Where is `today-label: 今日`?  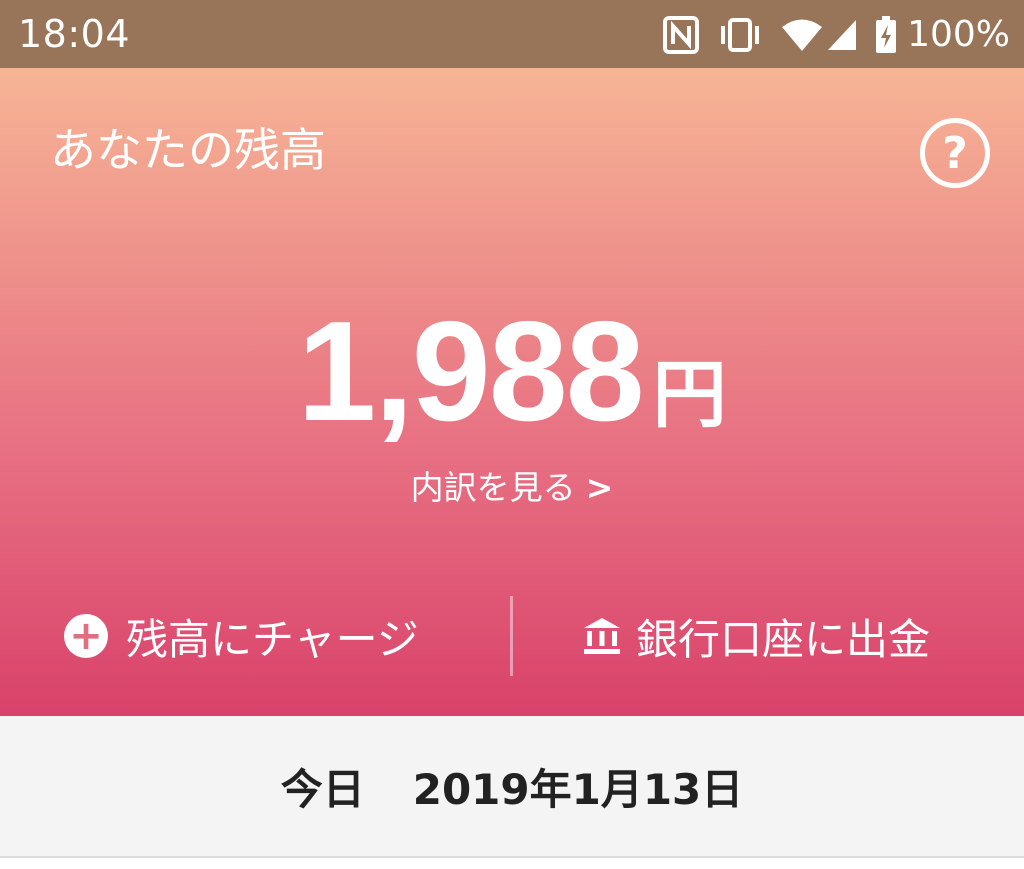
today-label: 今日 is located at coordinates (322, 789).